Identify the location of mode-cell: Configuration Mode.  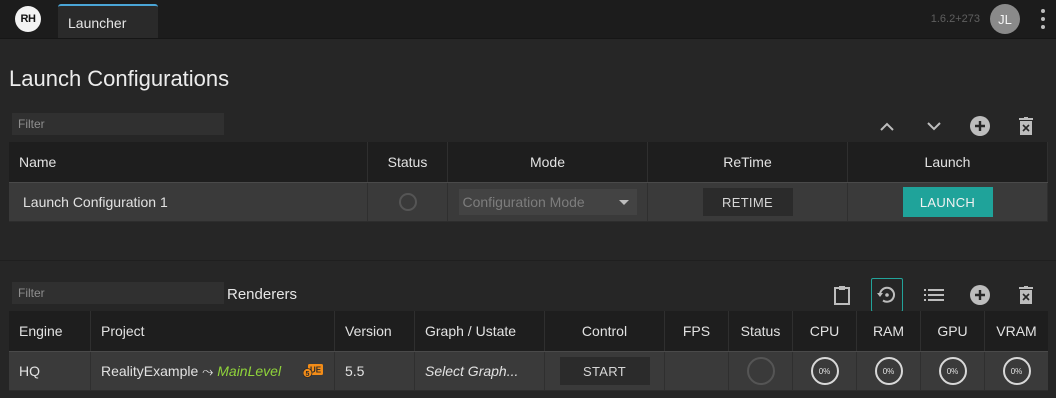
(548, 202).